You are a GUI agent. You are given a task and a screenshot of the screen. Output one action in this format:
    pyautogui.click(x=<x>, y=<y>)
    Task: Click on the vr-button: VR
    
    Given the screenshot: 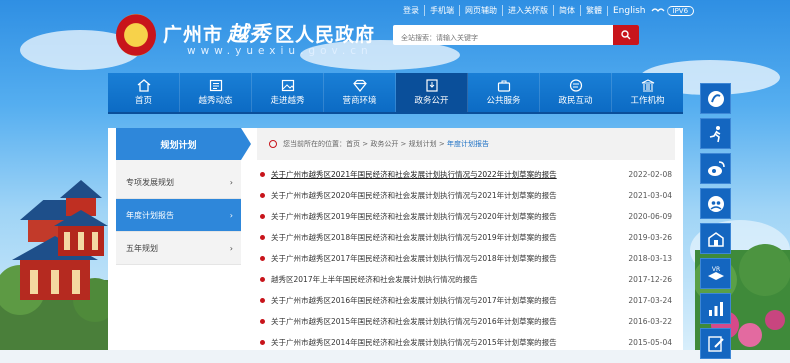 What is the action you would take?
    pyautogui.click(x=715, y=273)
    